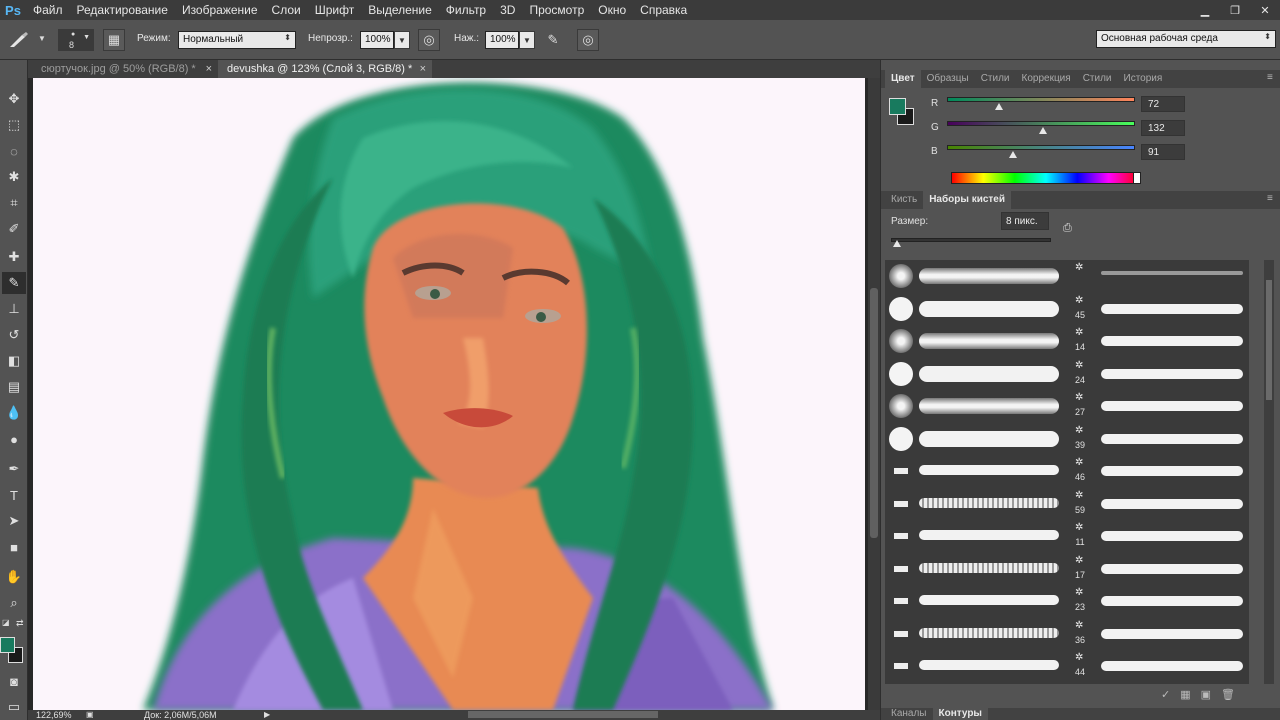 The image size is (1280, 720). What do you see at coordinates (14, 257) in the screenshot?
I see `healing-brush-tool-icon: ✚` at bounding box center [14, 257].